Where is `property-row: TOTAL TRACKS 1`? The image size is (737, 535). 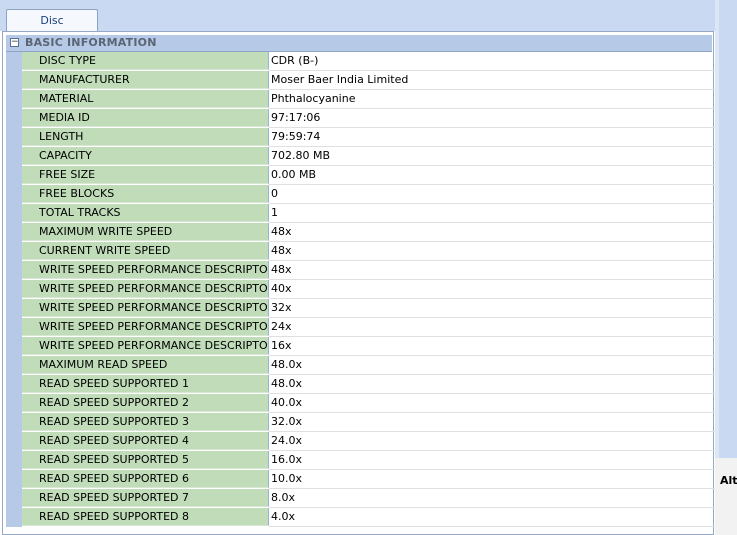
property-row: TOTAL TRACKS 1 is located at coordinates (360, 213).